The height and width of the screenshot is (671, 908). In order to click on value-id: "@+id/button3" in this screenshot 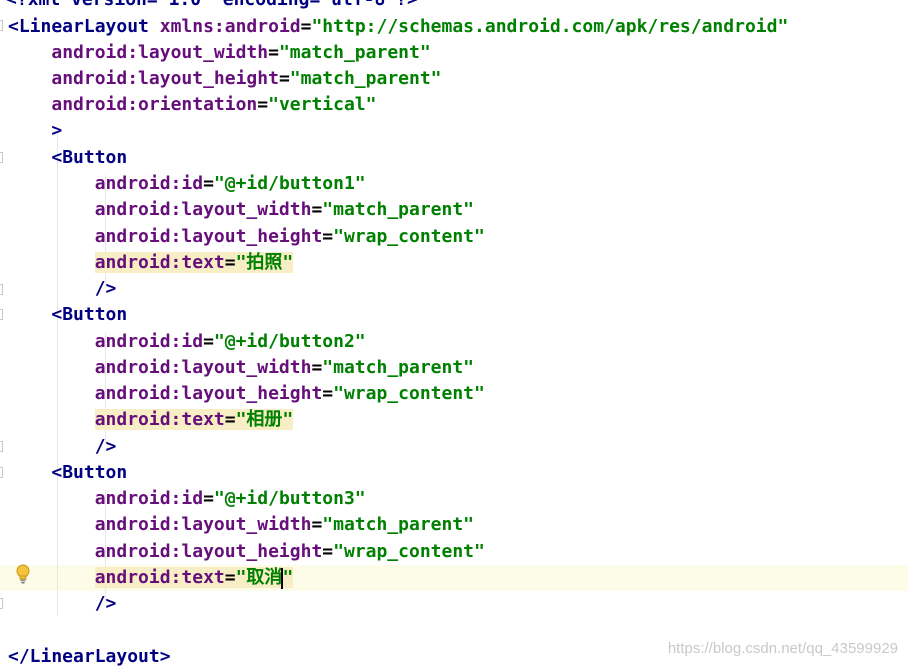, I will do `click(289, 498)`.